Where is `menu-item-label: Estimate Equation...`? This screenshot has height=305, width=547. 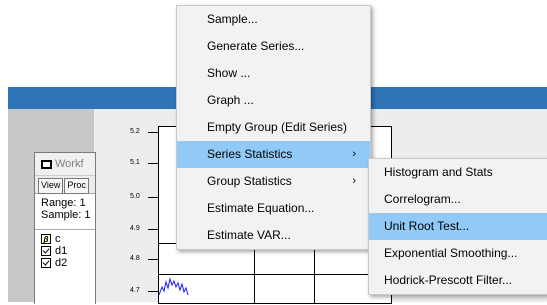
menu-item-label: Estimate Equation... is located at coordinates (261, 208).